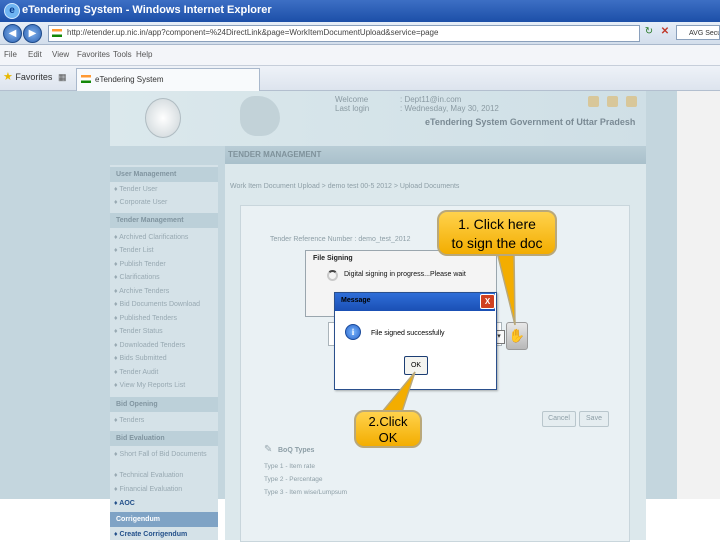 Image resolution: width=720 pixels, height=542 pixels. What do you see at coordinates (612, 101) in the screenshot?
I see `mail-icon` at bounding box center [612, 101].